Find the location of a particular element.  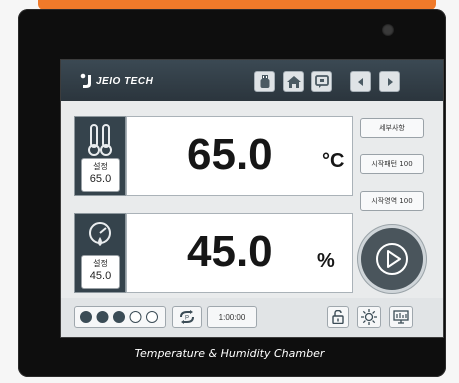

humidity-set-label: 설정 is located at coordinates (100, 263).